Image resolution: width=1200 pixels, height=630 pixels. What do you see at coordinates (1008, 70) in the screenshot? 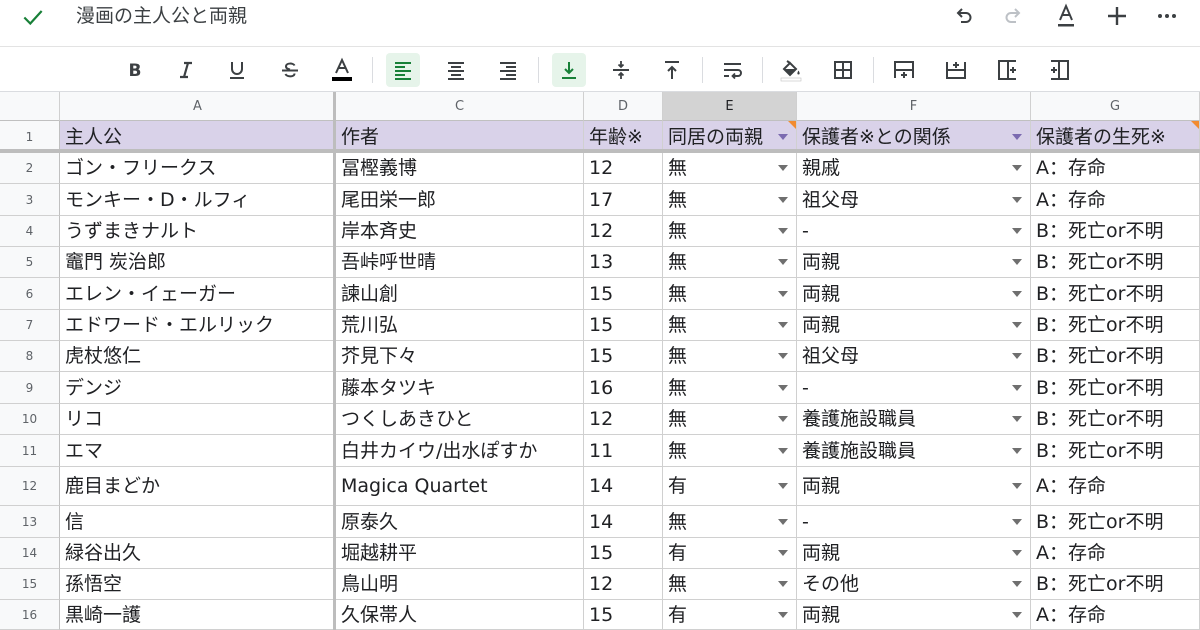
I see `insert-column-right-icon` at bounding box center [1008, 70].